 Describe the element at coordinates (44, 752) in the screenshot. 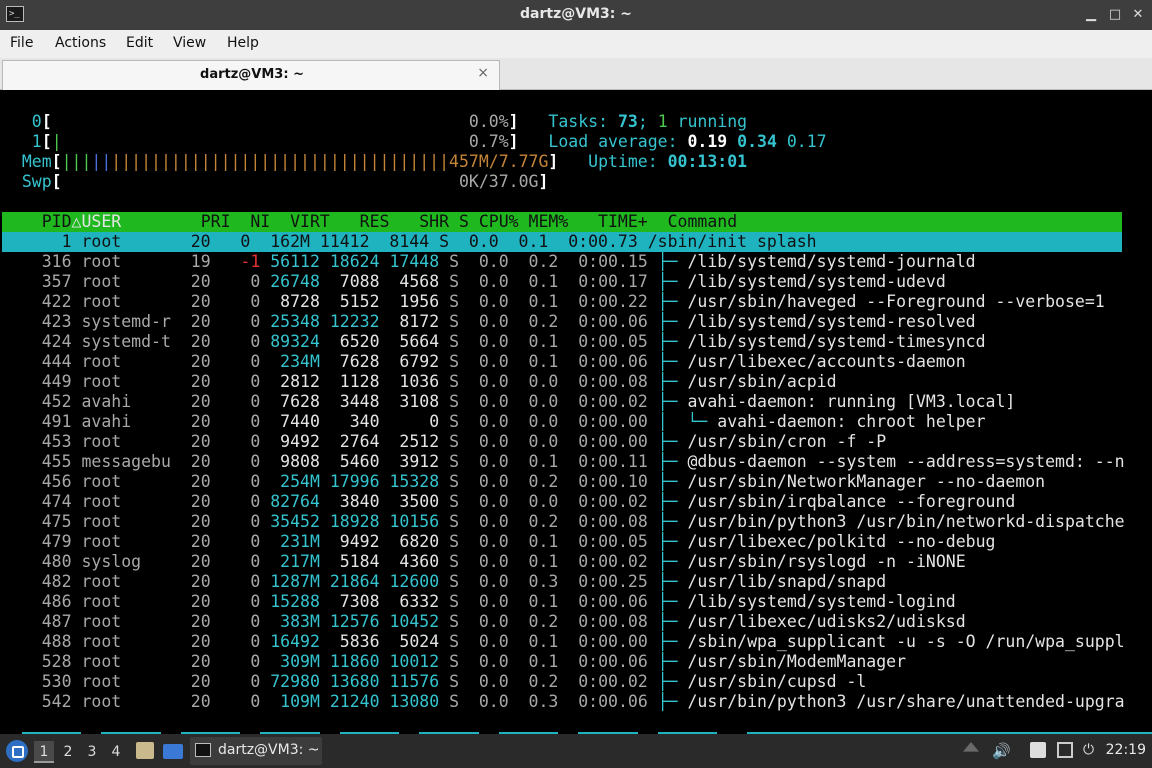

I see `workspace-1: 1` at that location.